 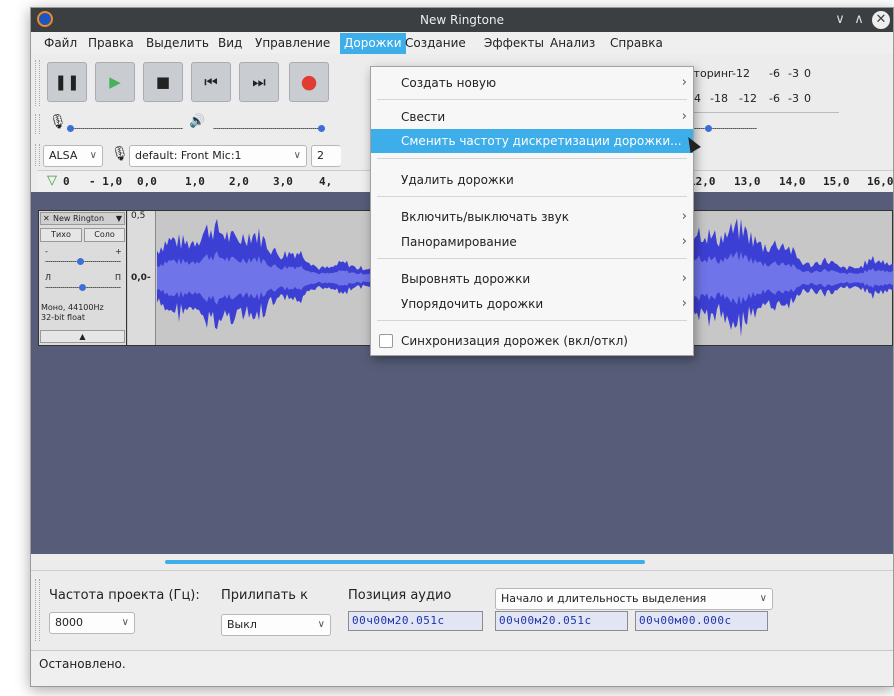 What do you see at coordinates (719, 98) in the screenshot?
I see `meter-scale-18: -18` at bounding box center [719, 98].